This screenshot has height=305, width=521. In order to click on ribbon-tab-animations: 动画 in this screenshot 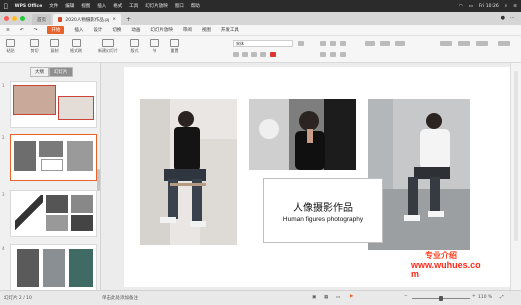, I will do `click(135, 30)`.